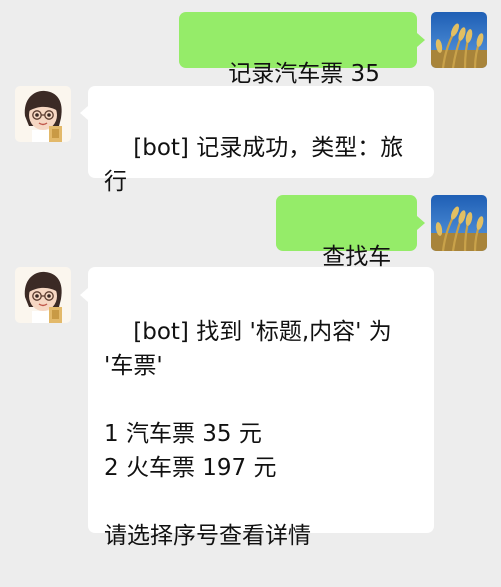 The width and height of the screenshot is (501, 587). Describe the element at coordinates (346, 249) in the screenshot. I see `user-message-bubble: 查找车票` at that location.